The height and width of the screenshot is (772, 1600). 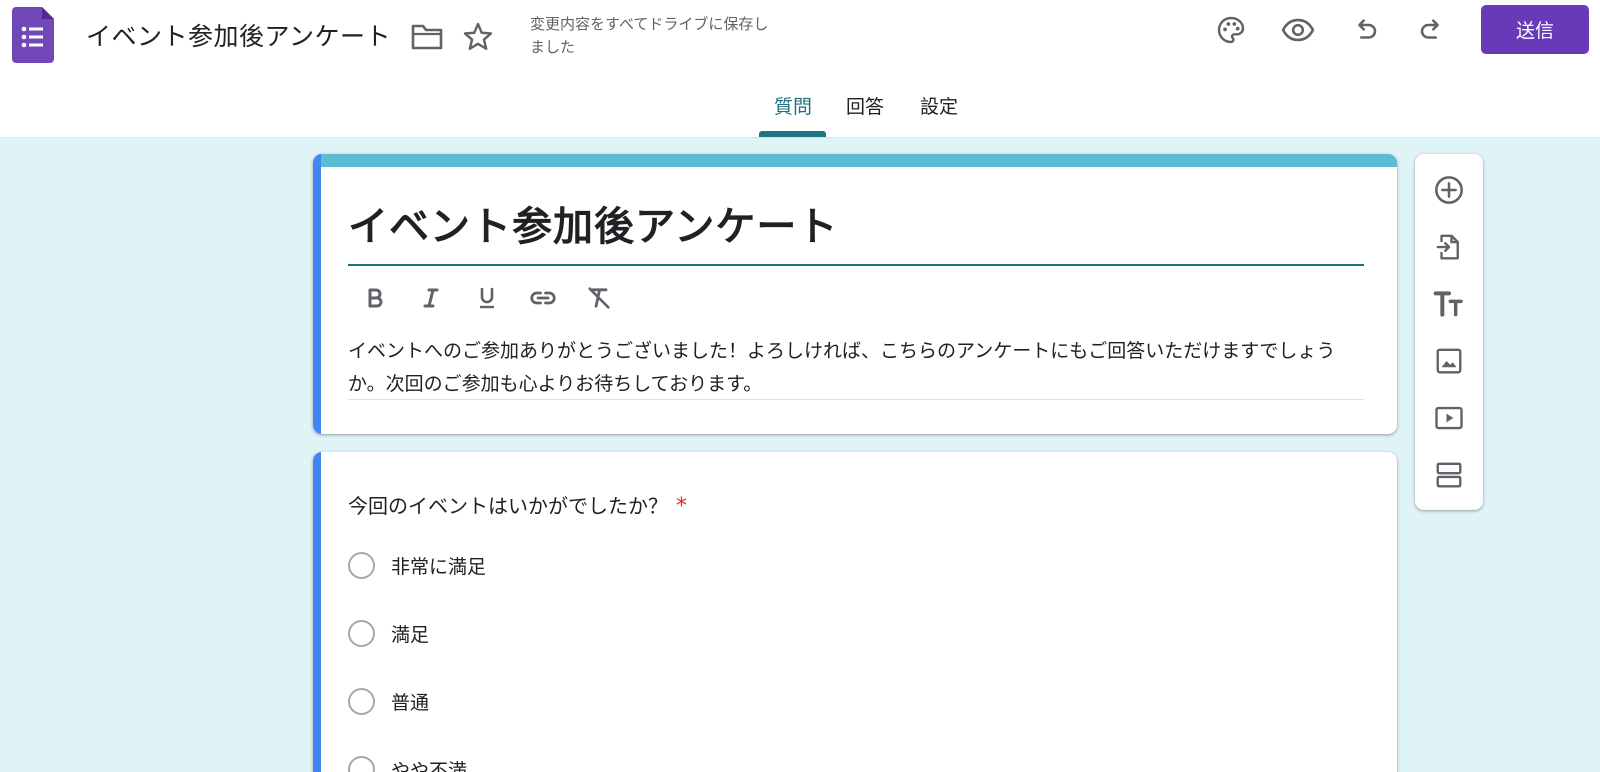 I want to click on clear-format-icon, so click(x=599, y=298).